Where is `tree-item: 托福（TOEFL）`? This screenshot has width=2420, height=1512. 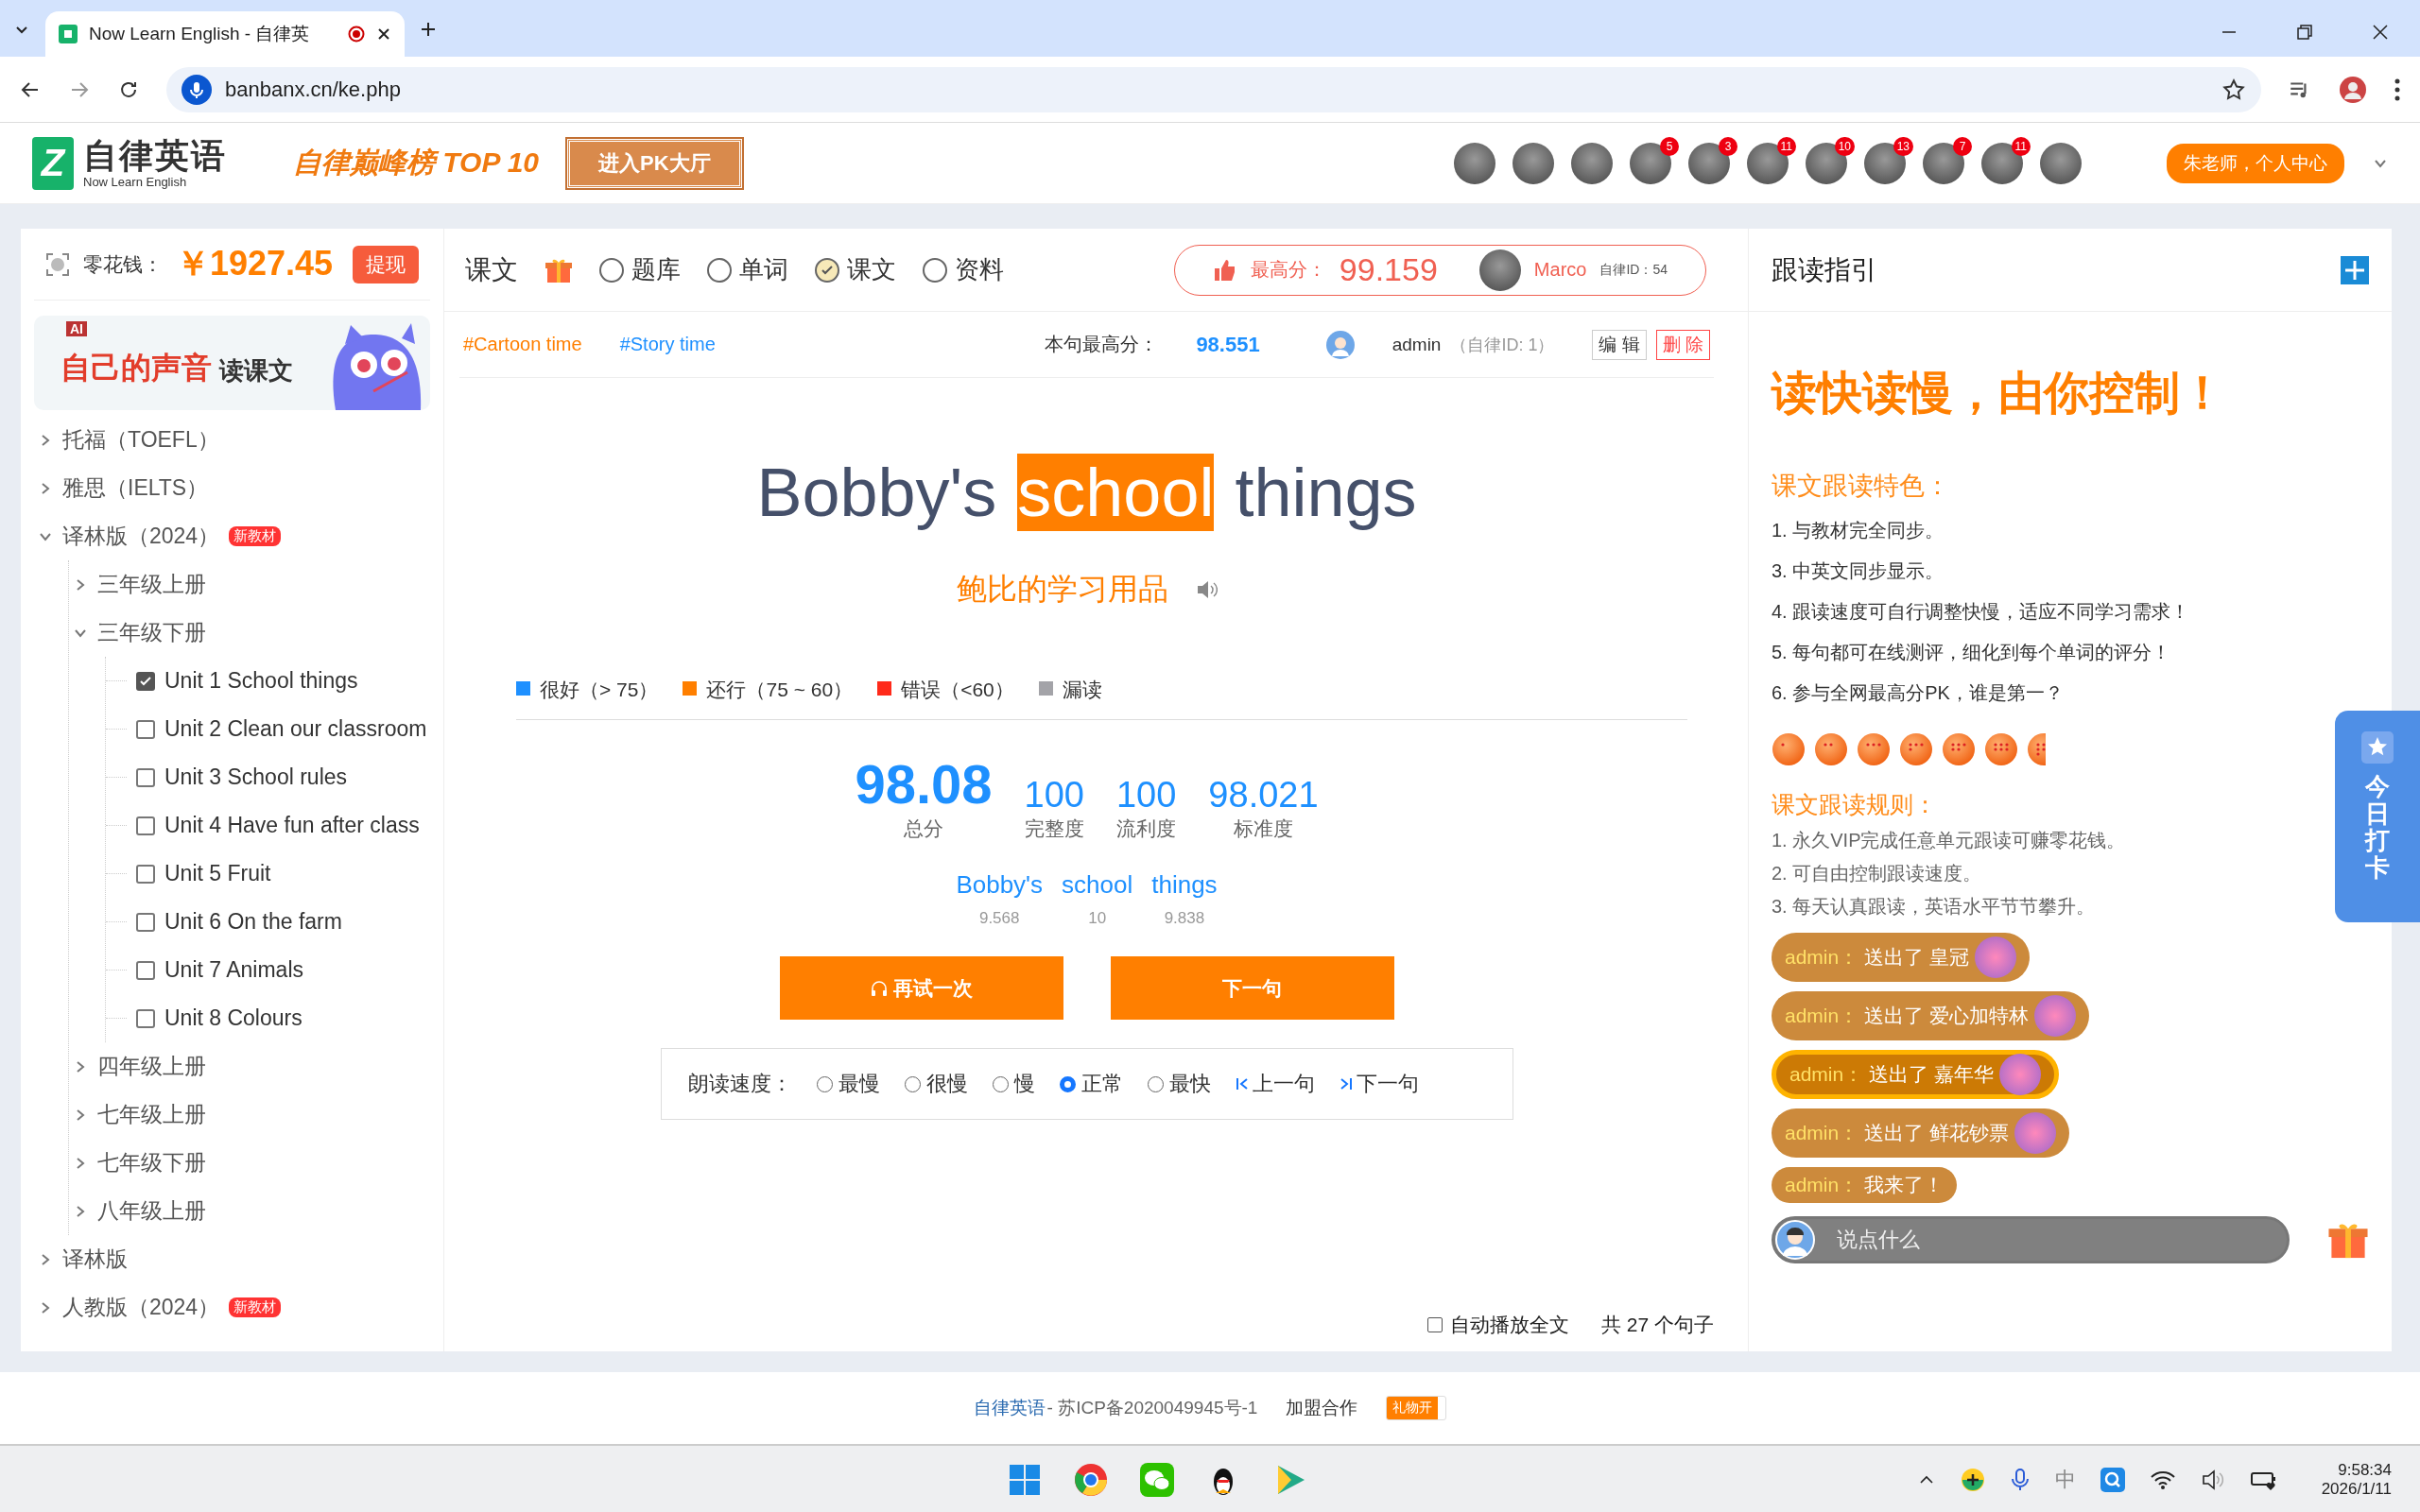
tree-item: 托福（TOEFL） is located at coordinates (140, 440).